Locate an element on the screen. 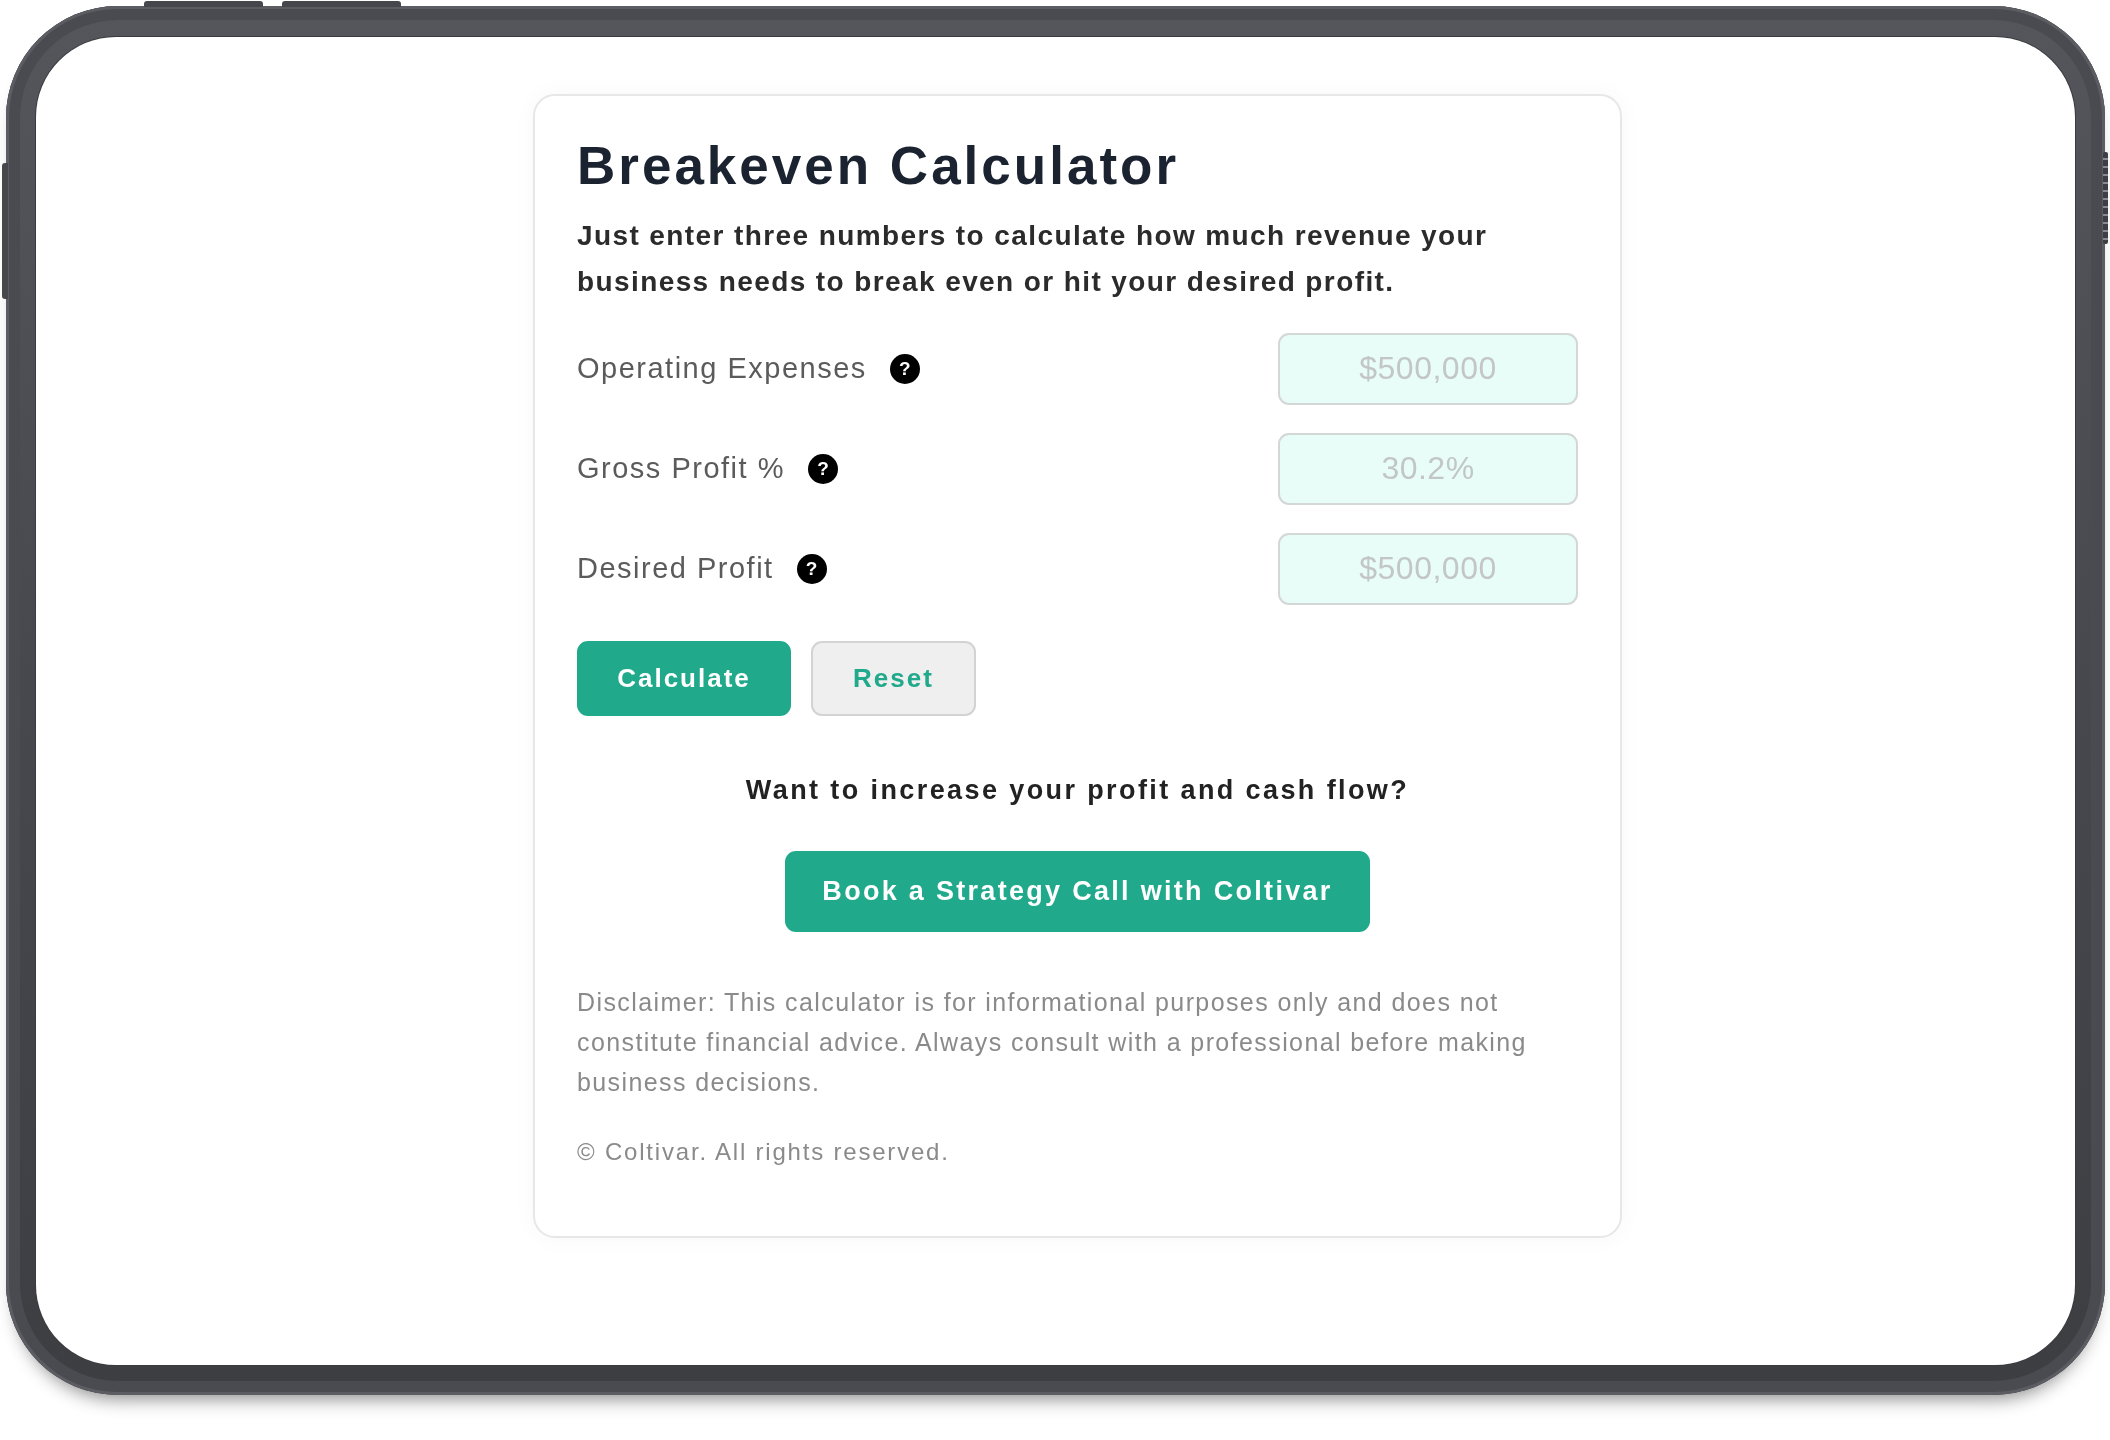  field-label: Operating Expenses is located at coordinates (722, 369).